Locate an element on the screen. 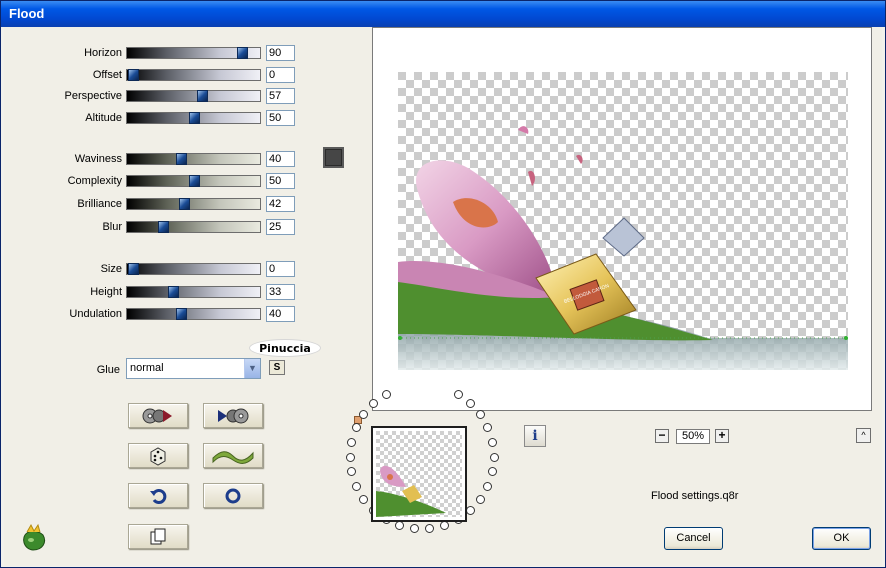 The height and width of the screenshot is (568, 886). load-preset-button is located at coordinates (158, 415).